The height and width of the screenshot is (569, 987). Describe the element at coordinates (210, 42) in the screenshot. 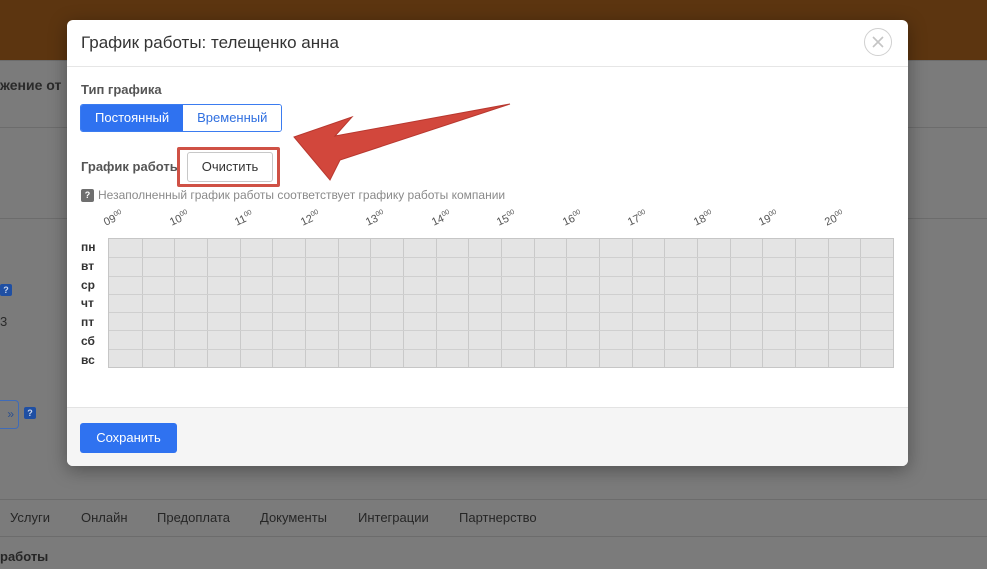

I see `modal-title: График работы: телещенко анна` at that location.